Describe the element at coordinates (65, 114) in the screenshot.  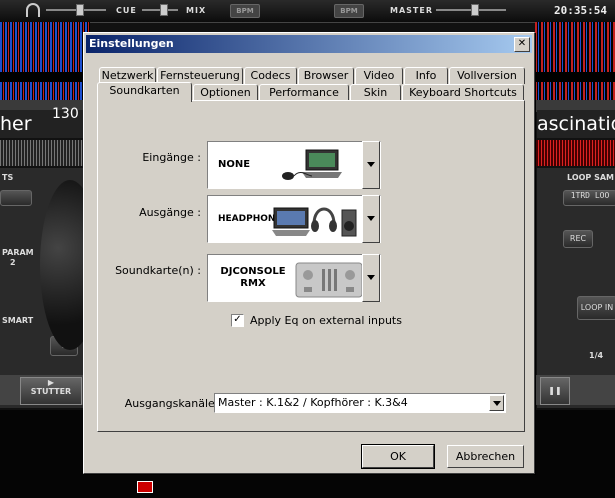
I see `deck-left-bpm: 130` at that location.